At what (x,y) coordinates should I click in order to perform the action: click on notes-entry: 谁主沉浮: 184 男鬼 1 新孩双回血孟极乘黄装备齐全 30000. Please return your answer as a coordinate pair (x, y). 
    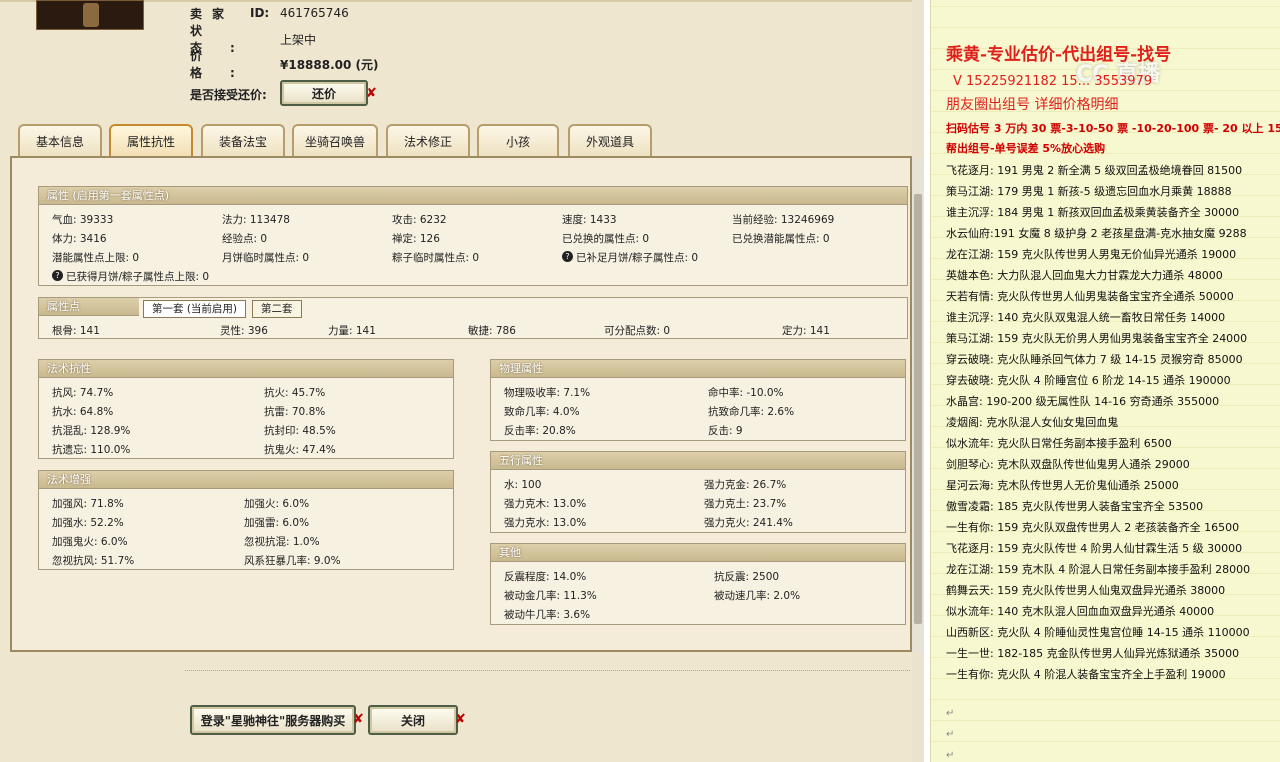
    Looking at the image, I should click on (1093, 212).